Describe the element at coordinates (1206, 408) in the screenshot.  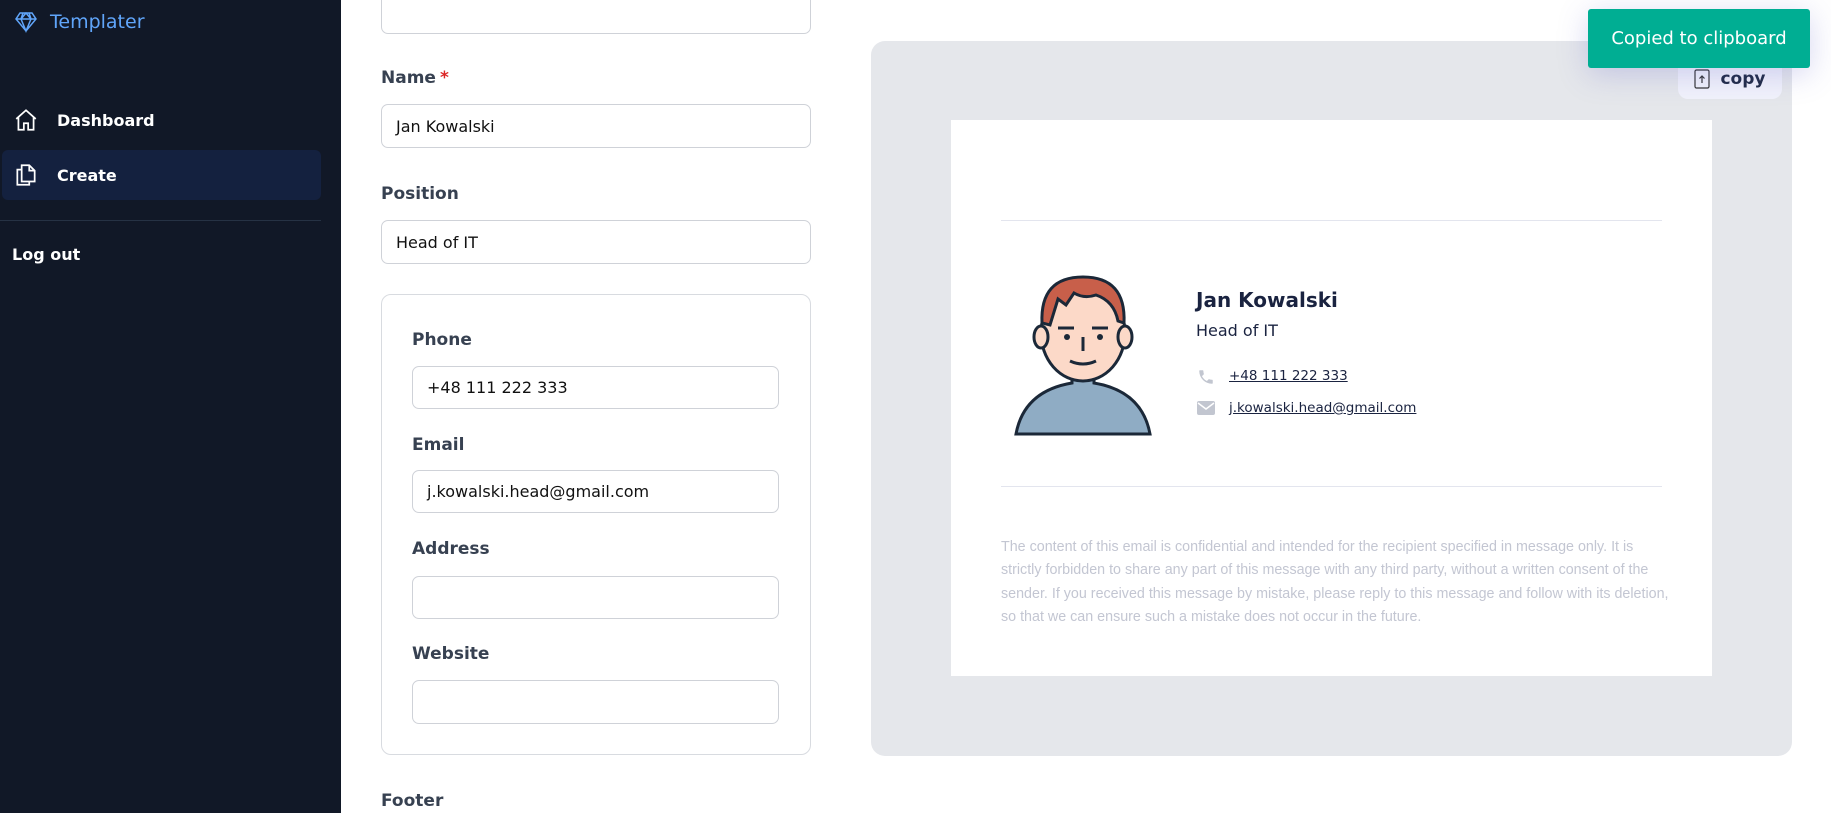
I see `envelope-icon` at that location.